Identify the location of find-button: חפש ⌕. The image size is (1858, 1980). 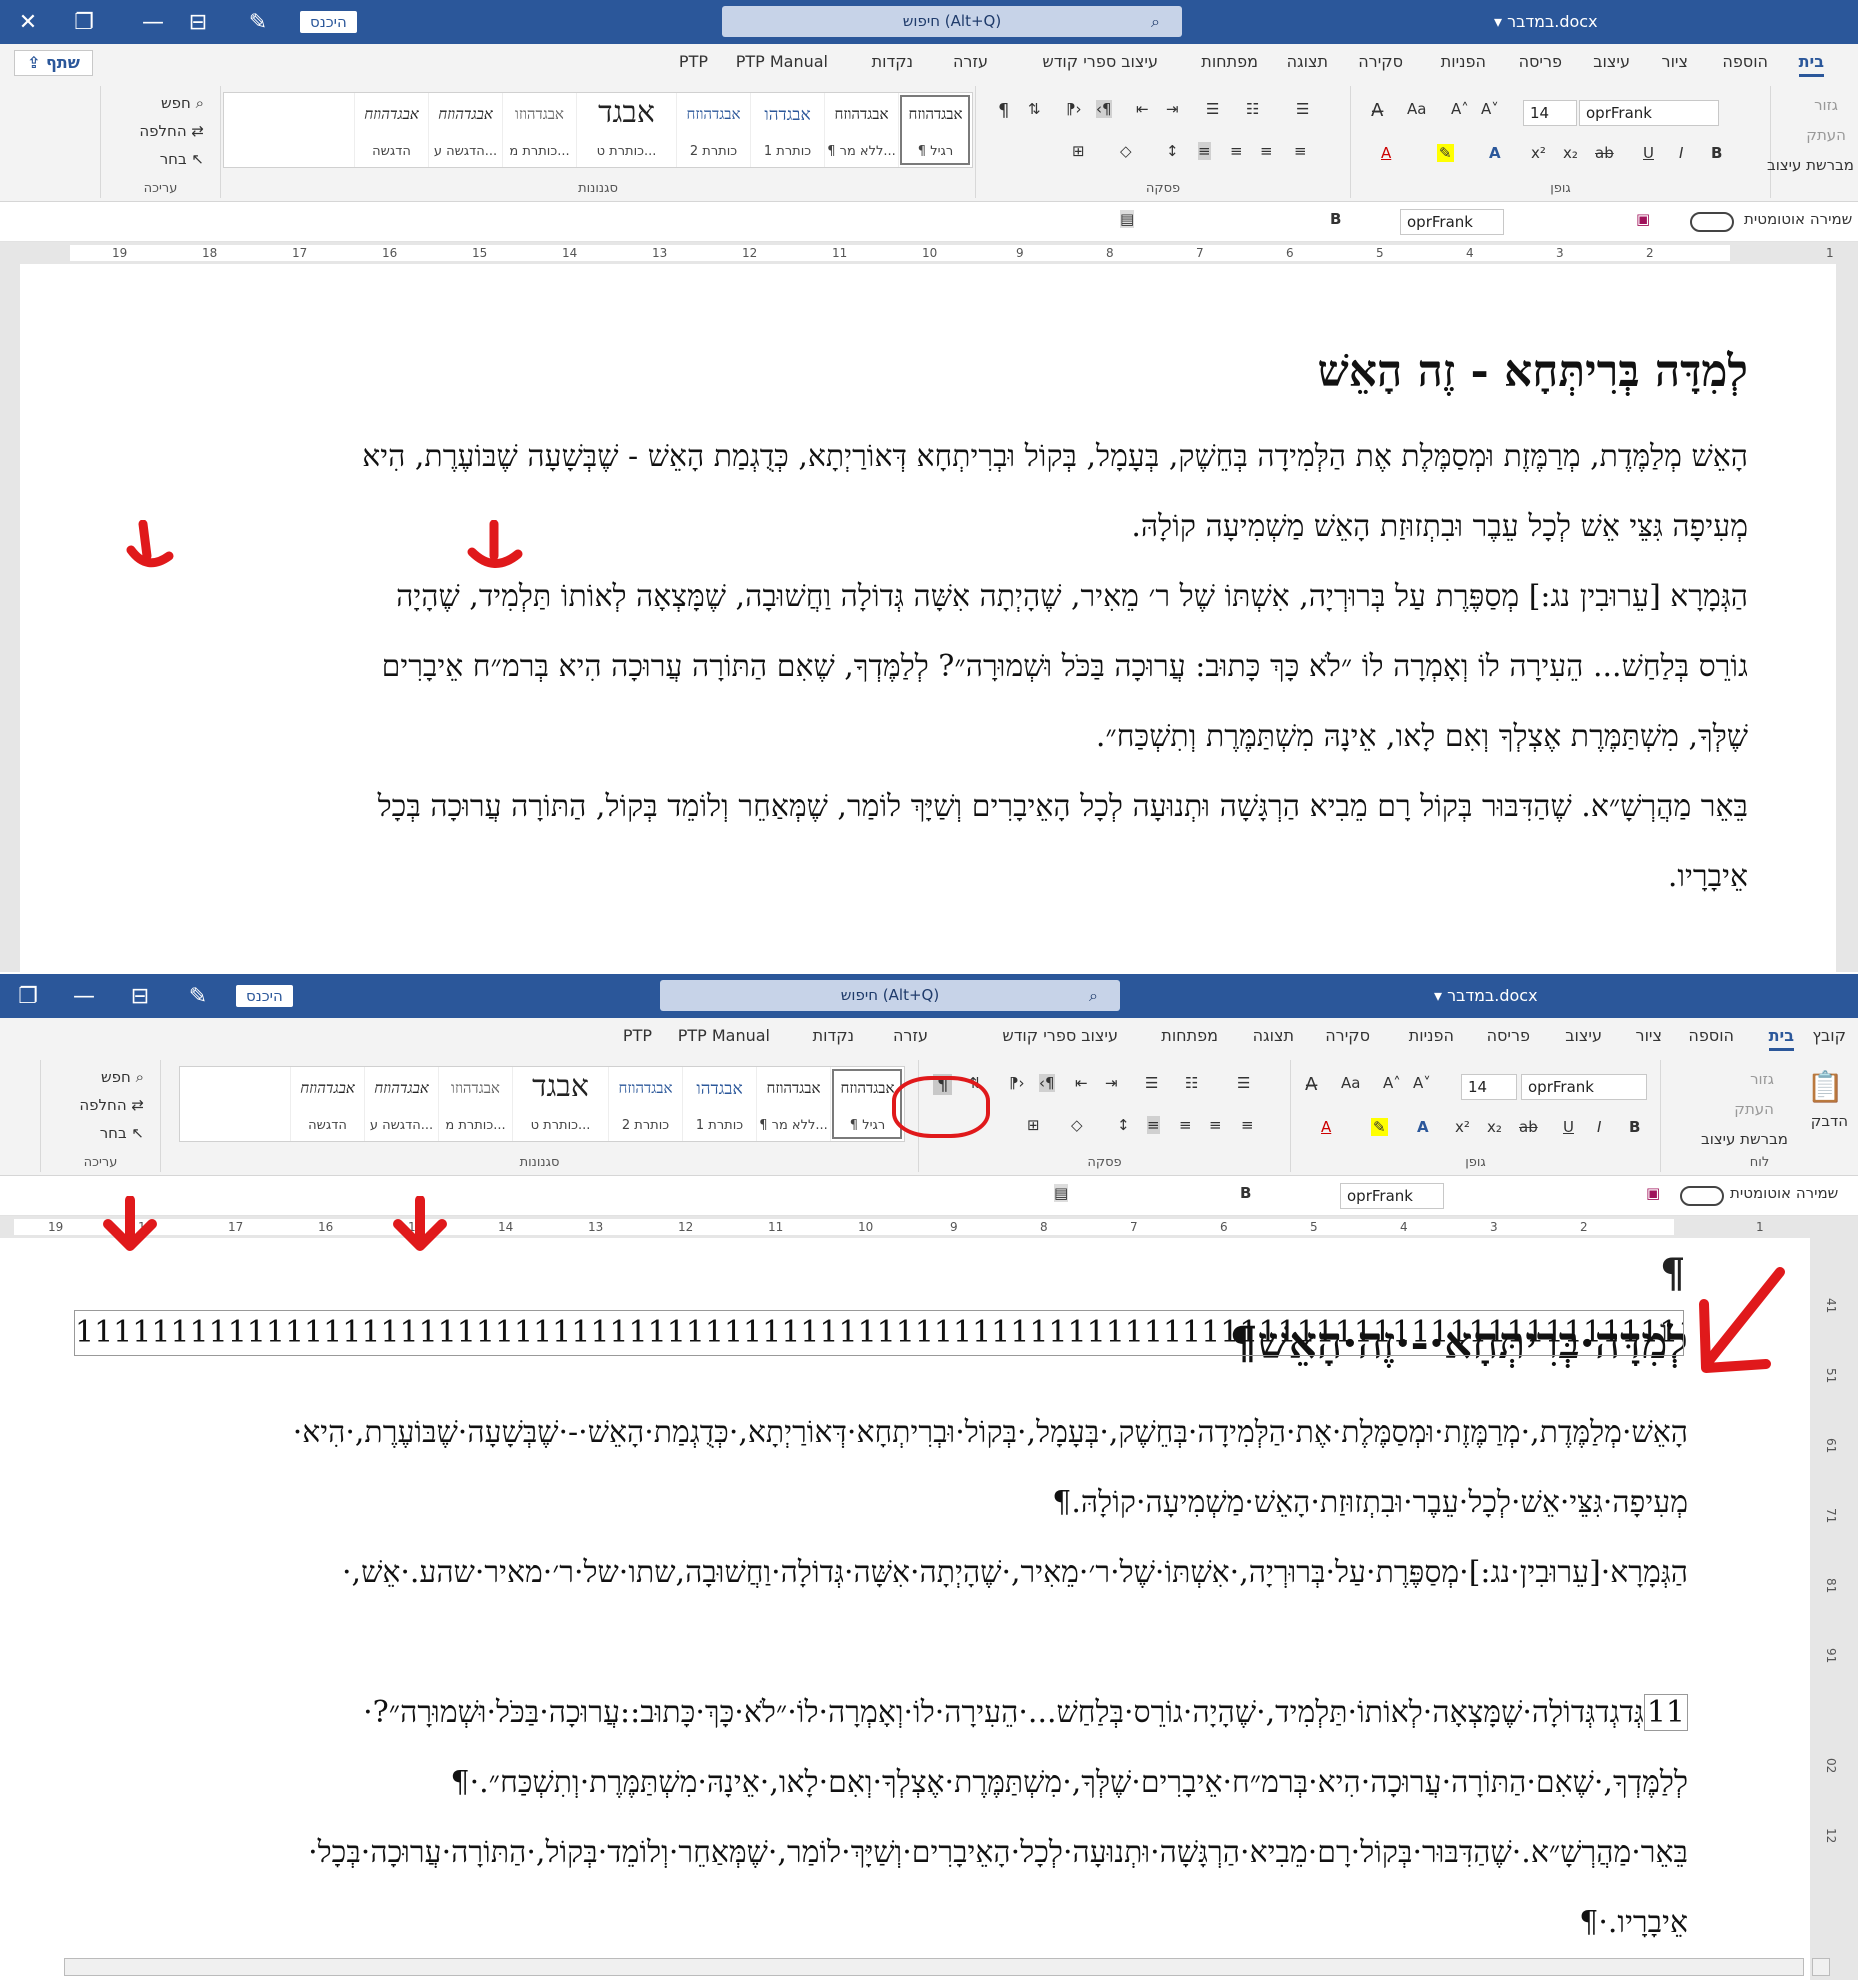
(182, 103).